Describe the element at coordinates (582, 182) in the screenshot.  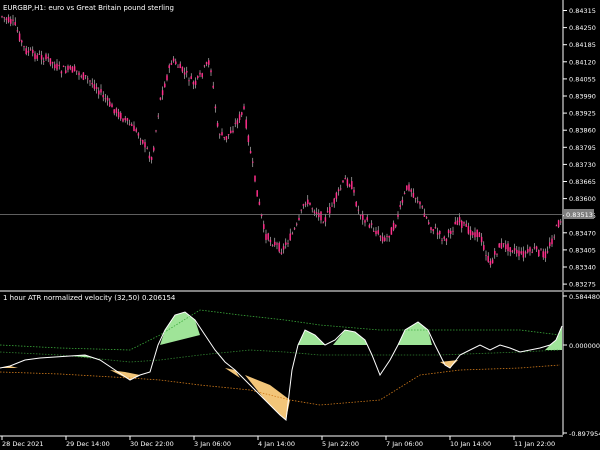
I see `price-tick-label: 0.83665` at that location.